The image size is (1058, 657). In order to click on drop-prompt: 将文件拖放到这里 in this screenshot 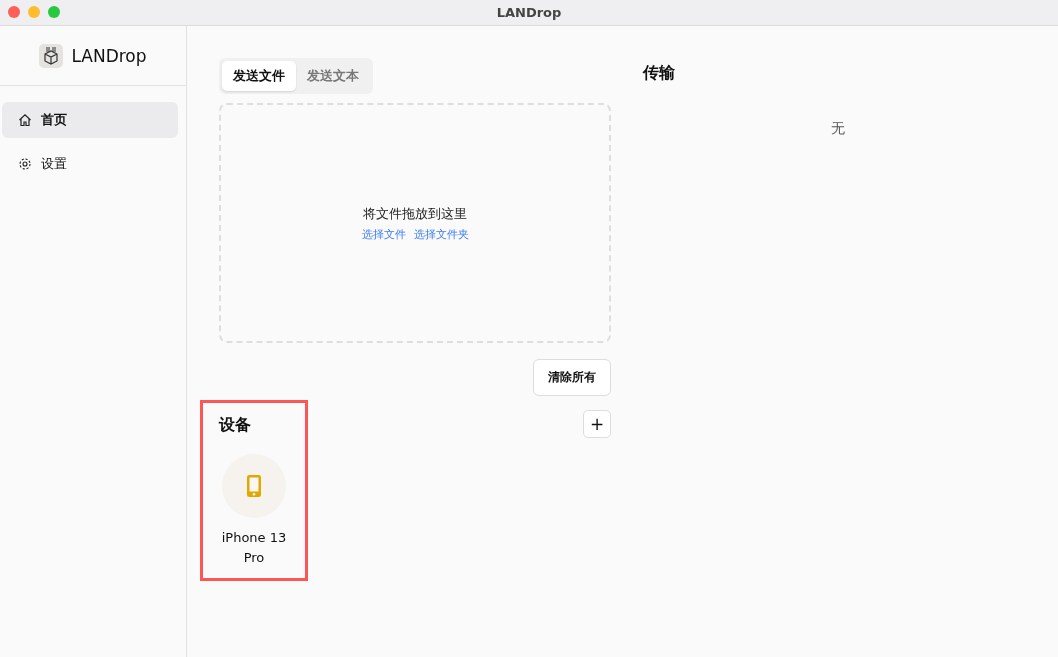, I will do `click(415, 213)`.